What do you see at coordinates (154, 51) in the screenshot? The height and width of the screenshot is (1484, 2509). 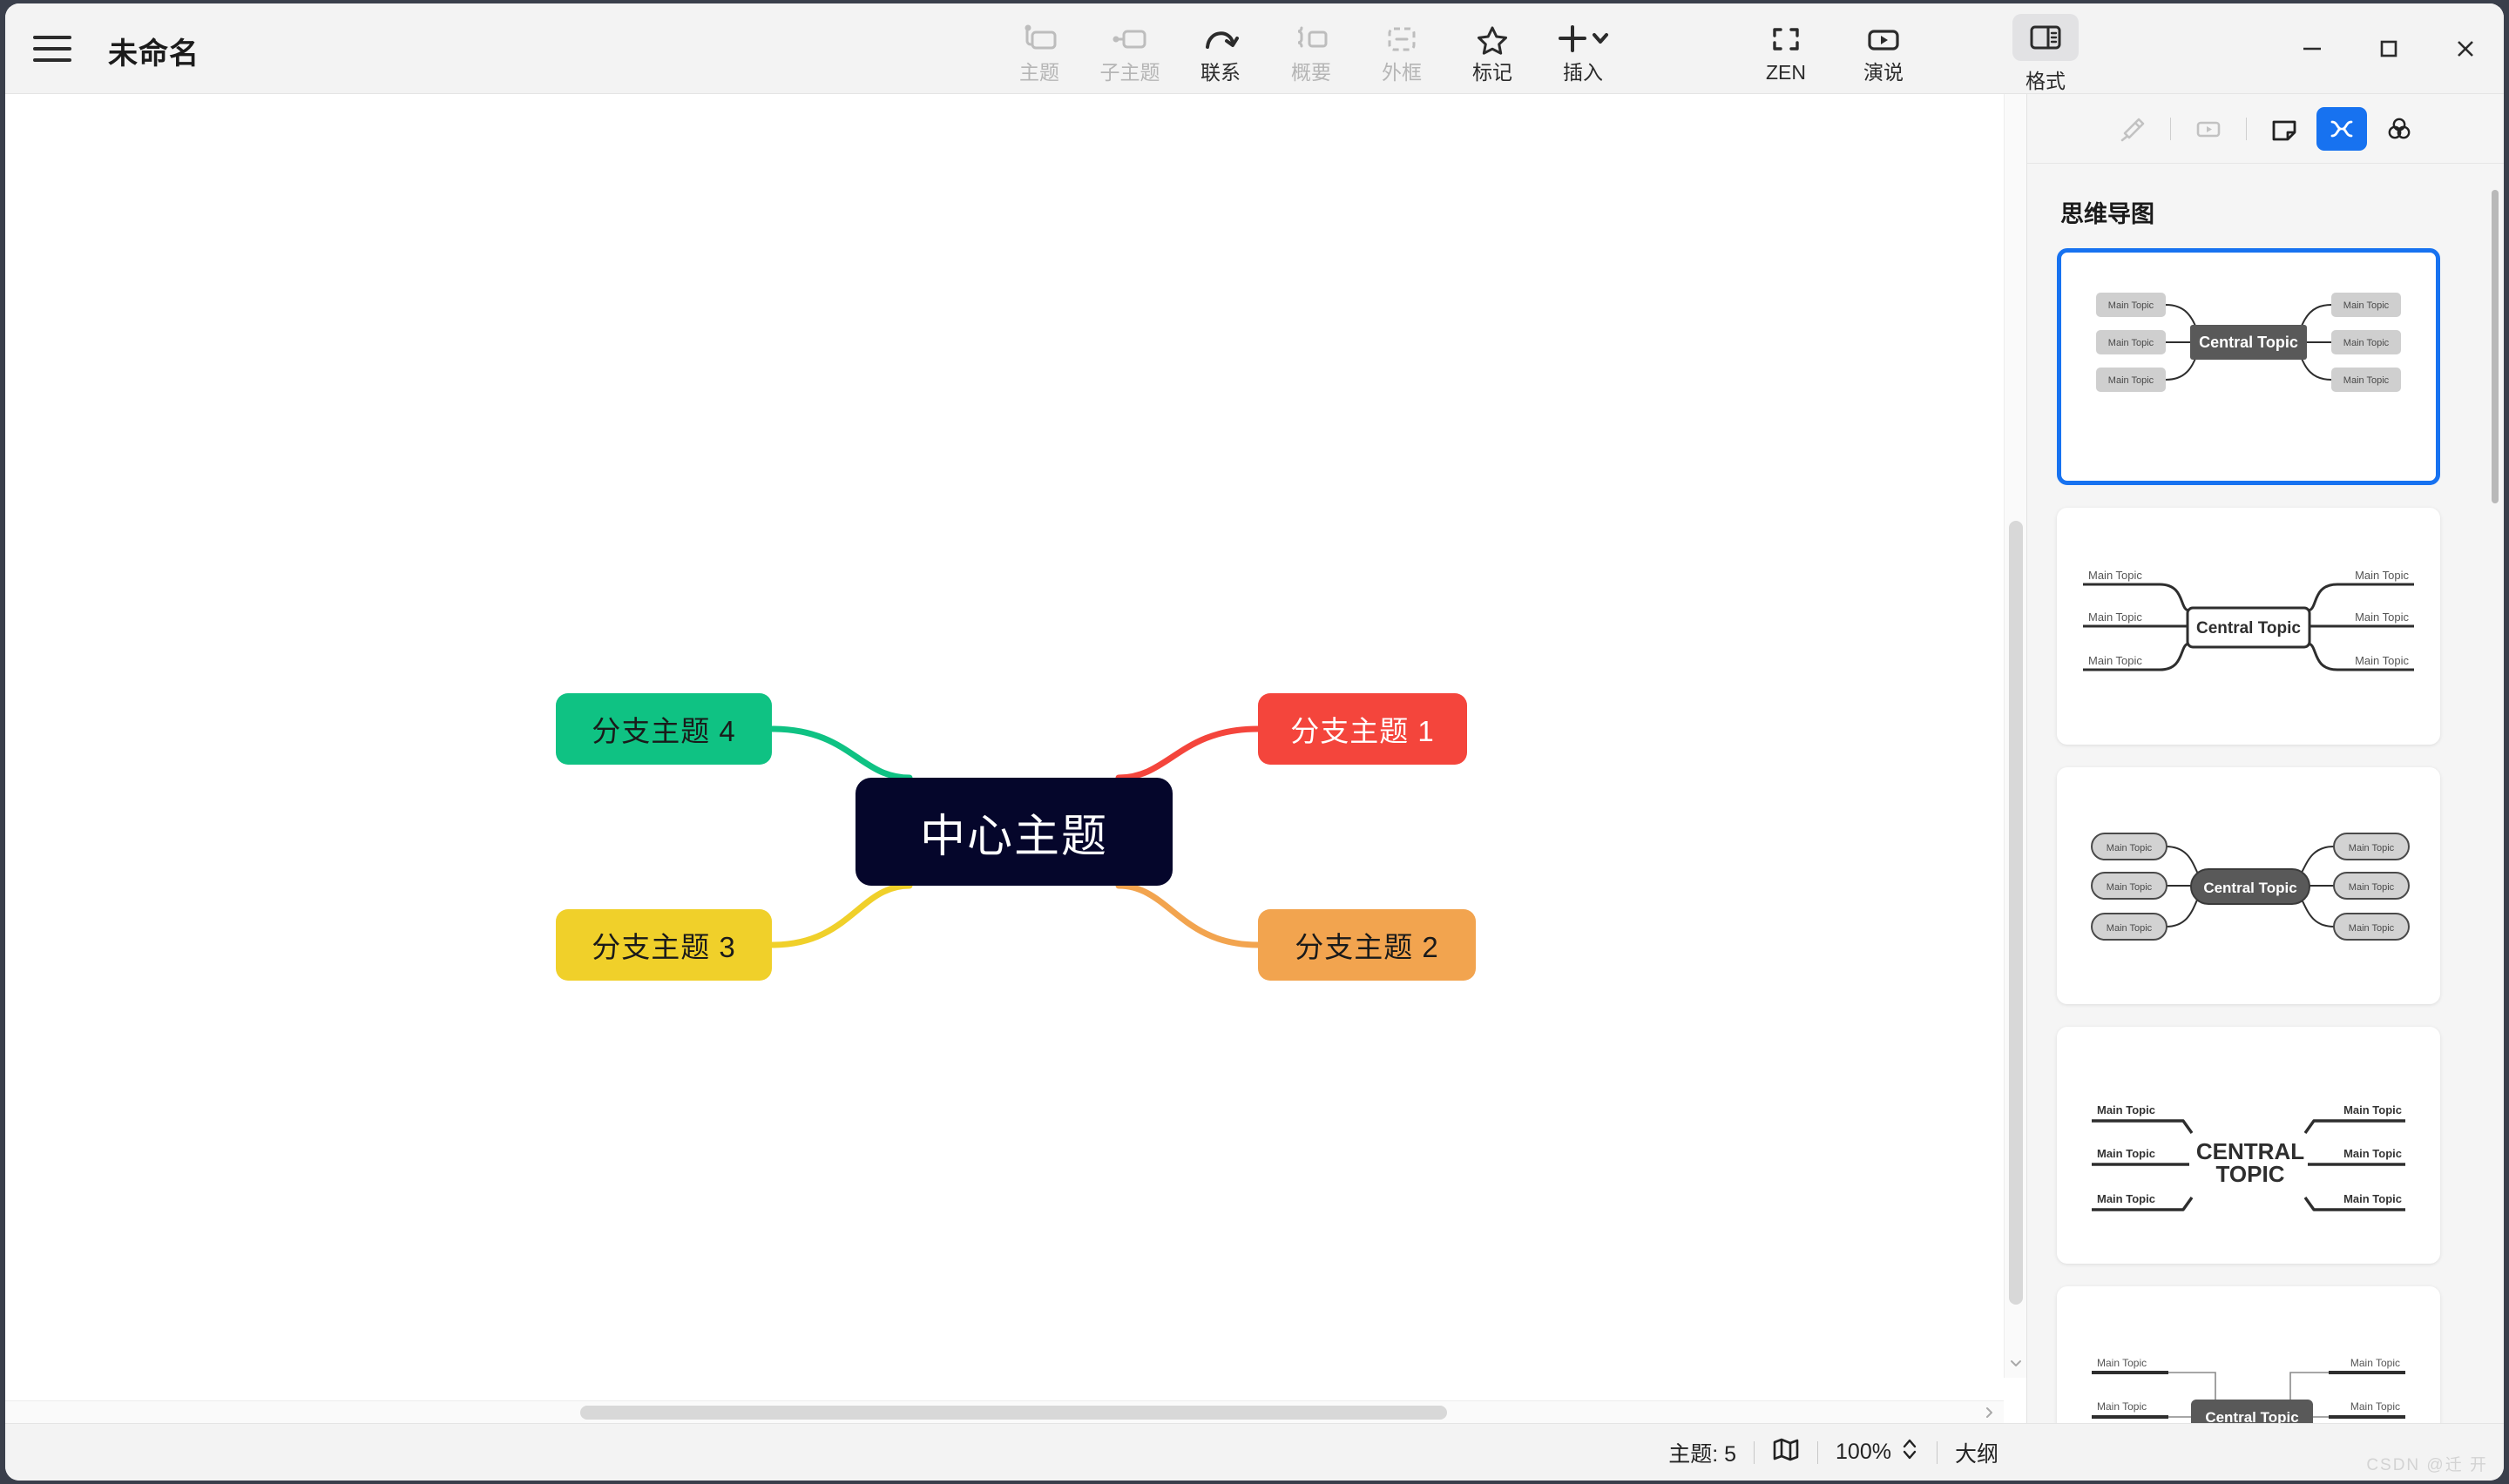 I see `document-title: 未命名` at bounding box center [154, 51].